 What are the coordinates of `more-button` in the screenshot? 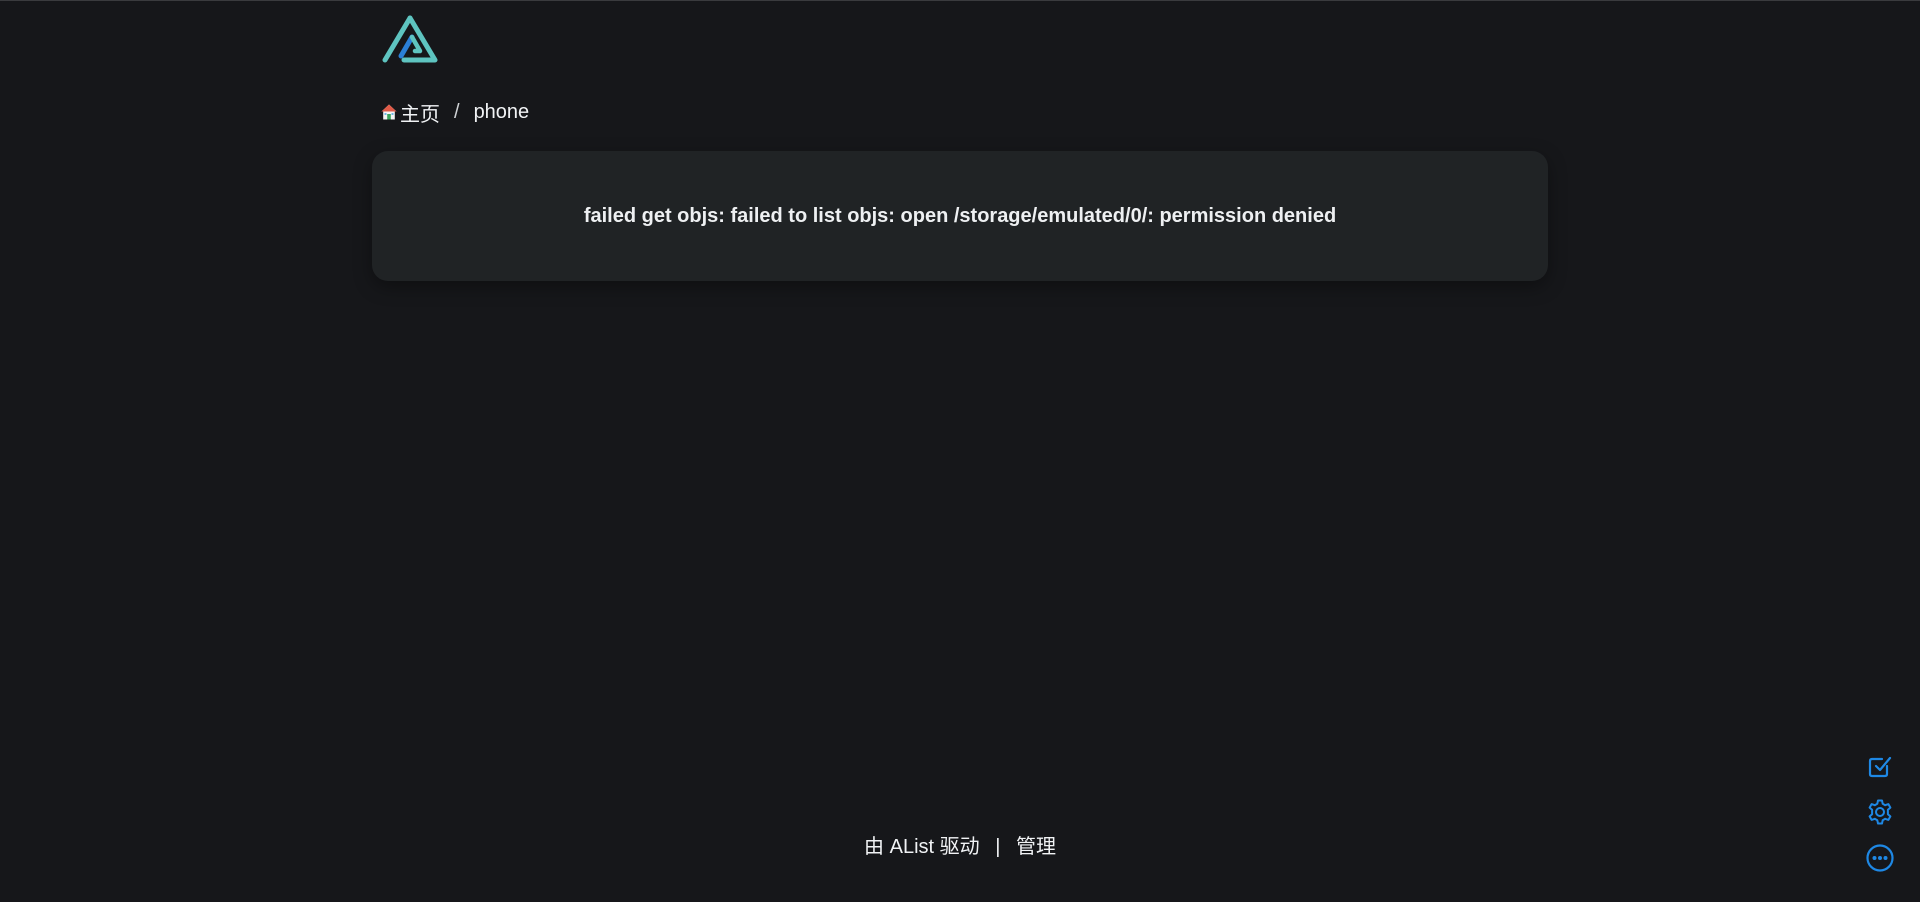 It's located at (1880, 858).